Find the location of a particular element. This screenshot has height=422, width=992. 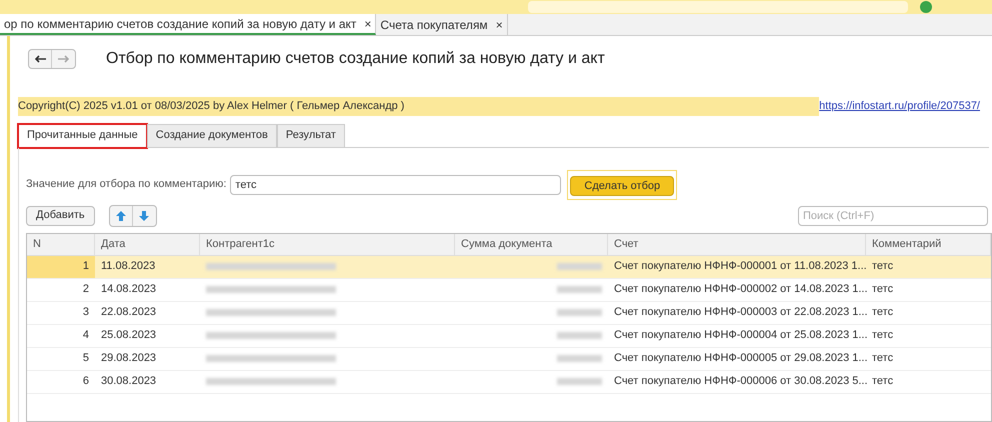

add-button: Добавить is located at coordinates (60, 216).